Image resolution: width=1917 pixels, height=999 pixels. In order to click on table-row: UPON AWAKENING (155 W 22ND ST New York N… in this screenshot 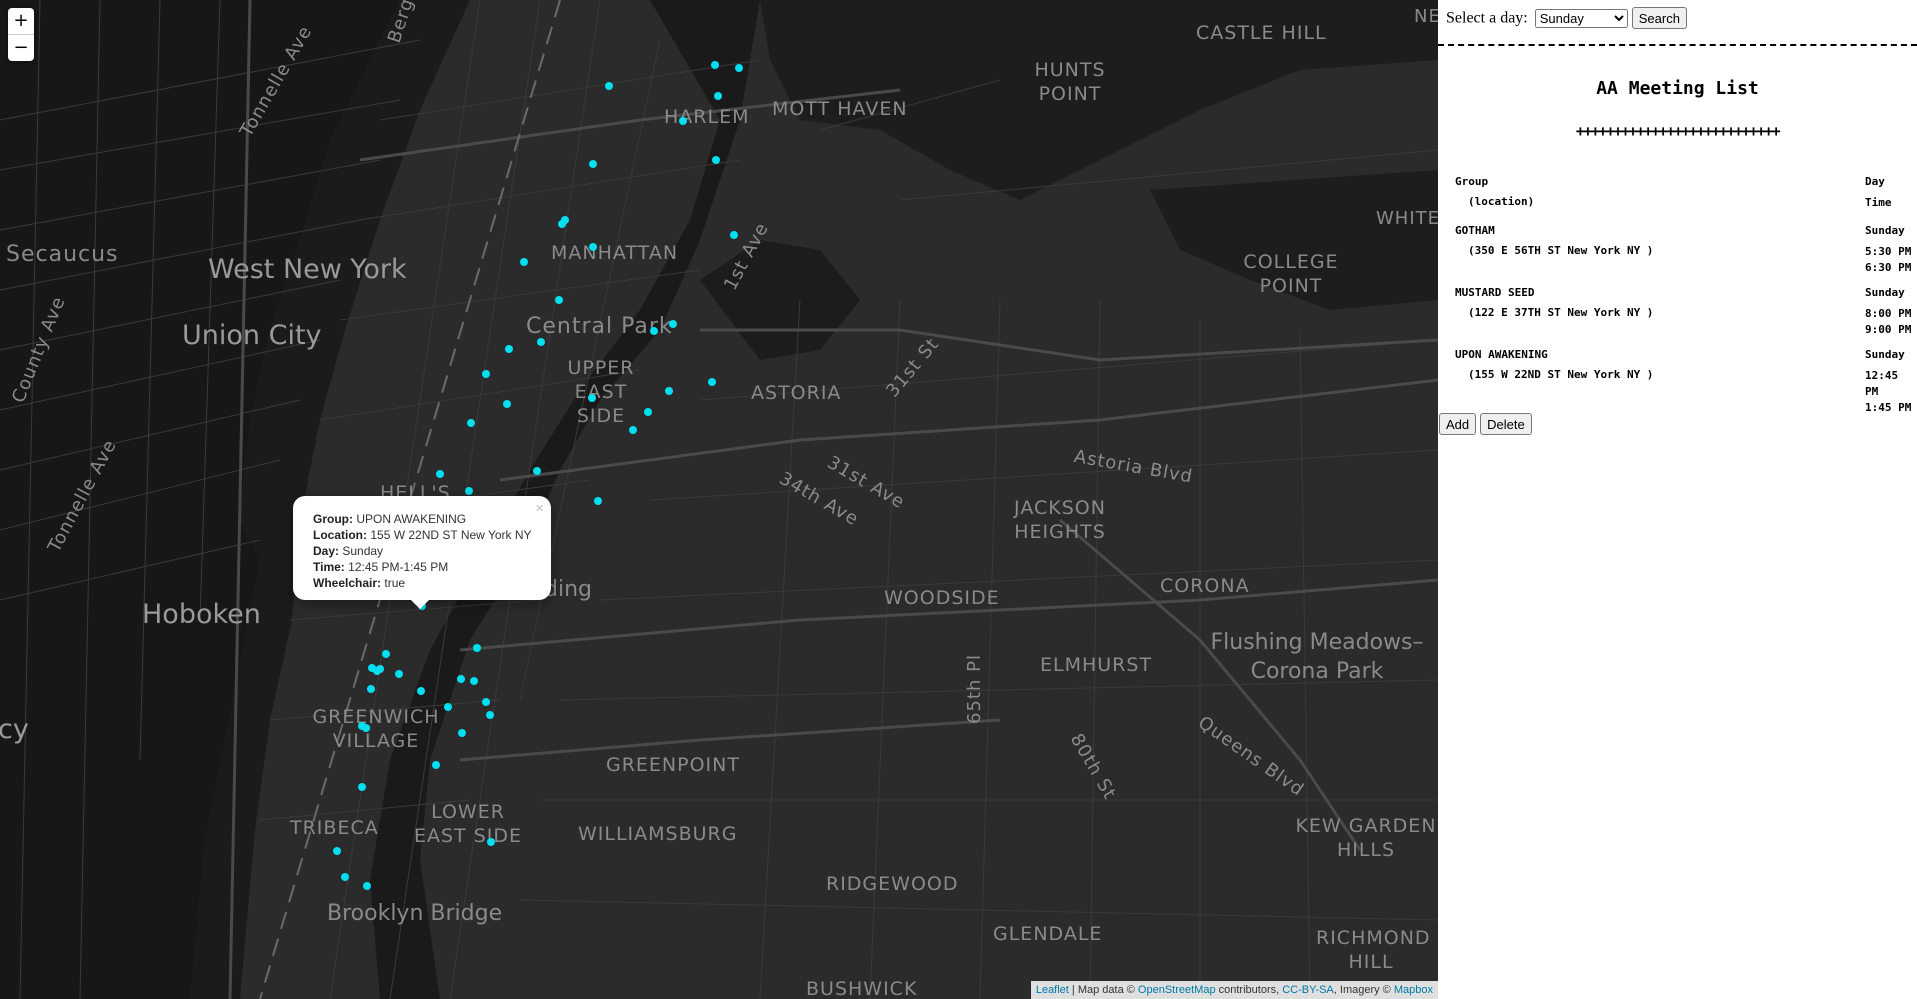, I will do `click(1686, 381)`.